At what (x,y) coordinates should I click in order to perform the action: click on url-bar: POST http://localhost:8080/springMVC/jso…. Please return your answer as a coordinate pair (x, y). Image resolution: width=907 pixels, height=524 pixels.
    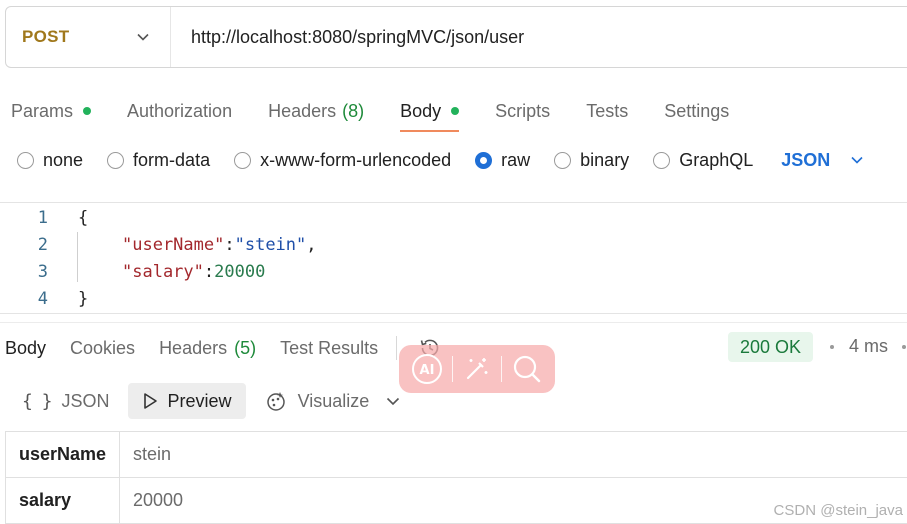
    Looking at the image, I should click on (456, 37).